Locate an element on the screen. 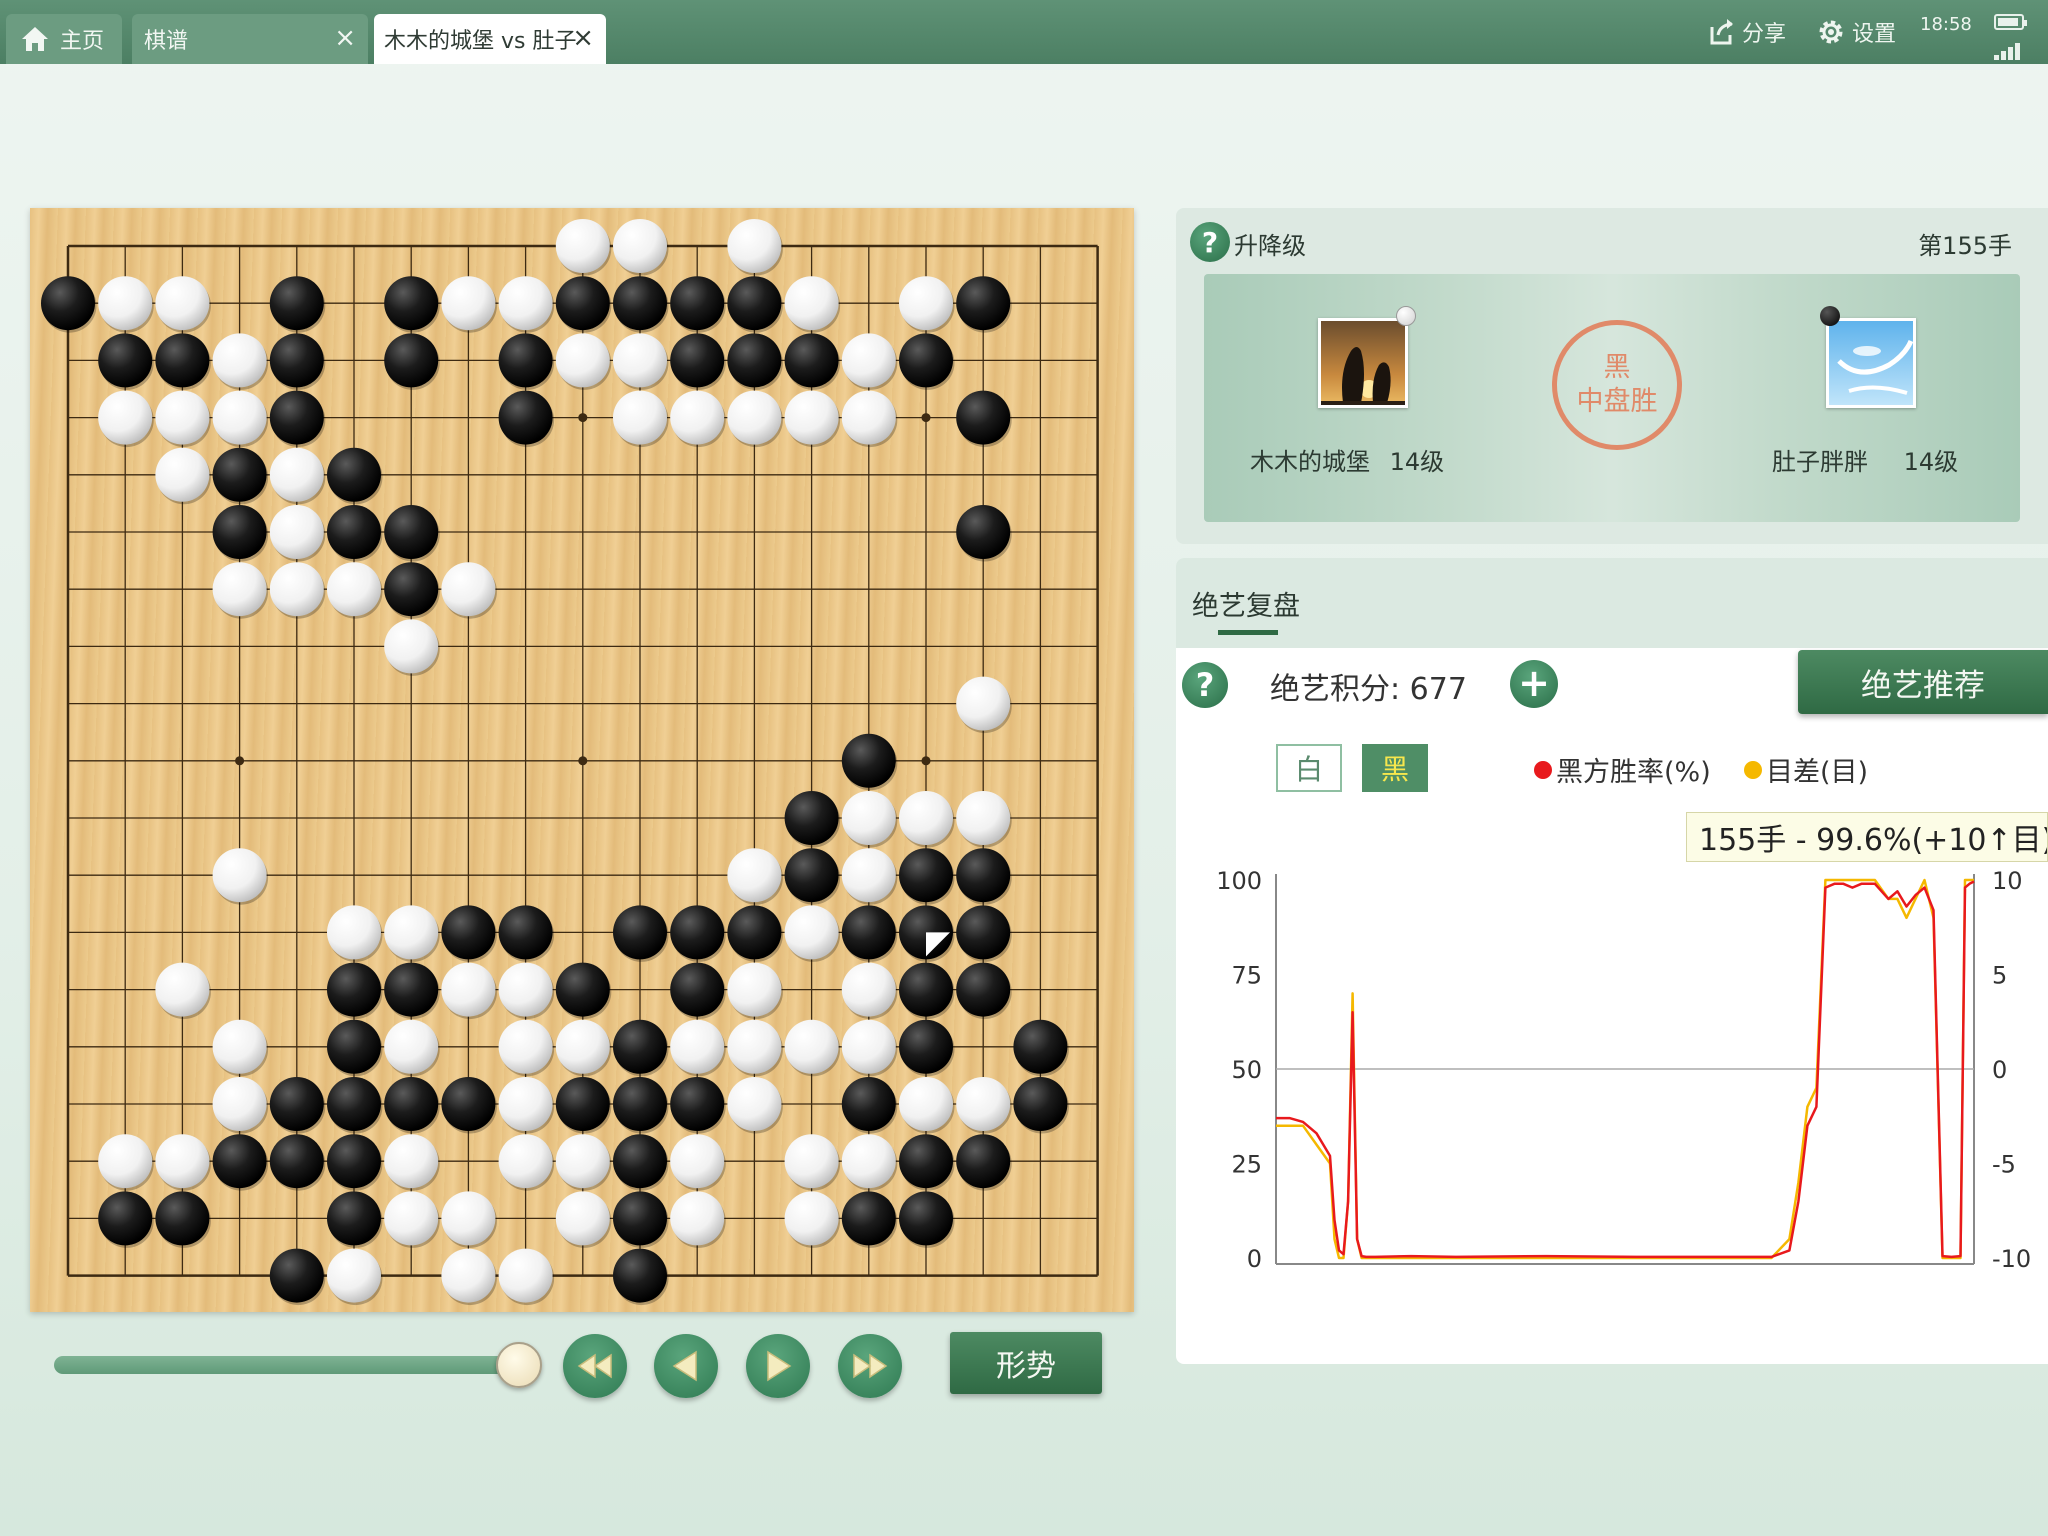 This screenshot has width=2048, height=1536. fast-forward-icon is located at coordinates (870, 1366).